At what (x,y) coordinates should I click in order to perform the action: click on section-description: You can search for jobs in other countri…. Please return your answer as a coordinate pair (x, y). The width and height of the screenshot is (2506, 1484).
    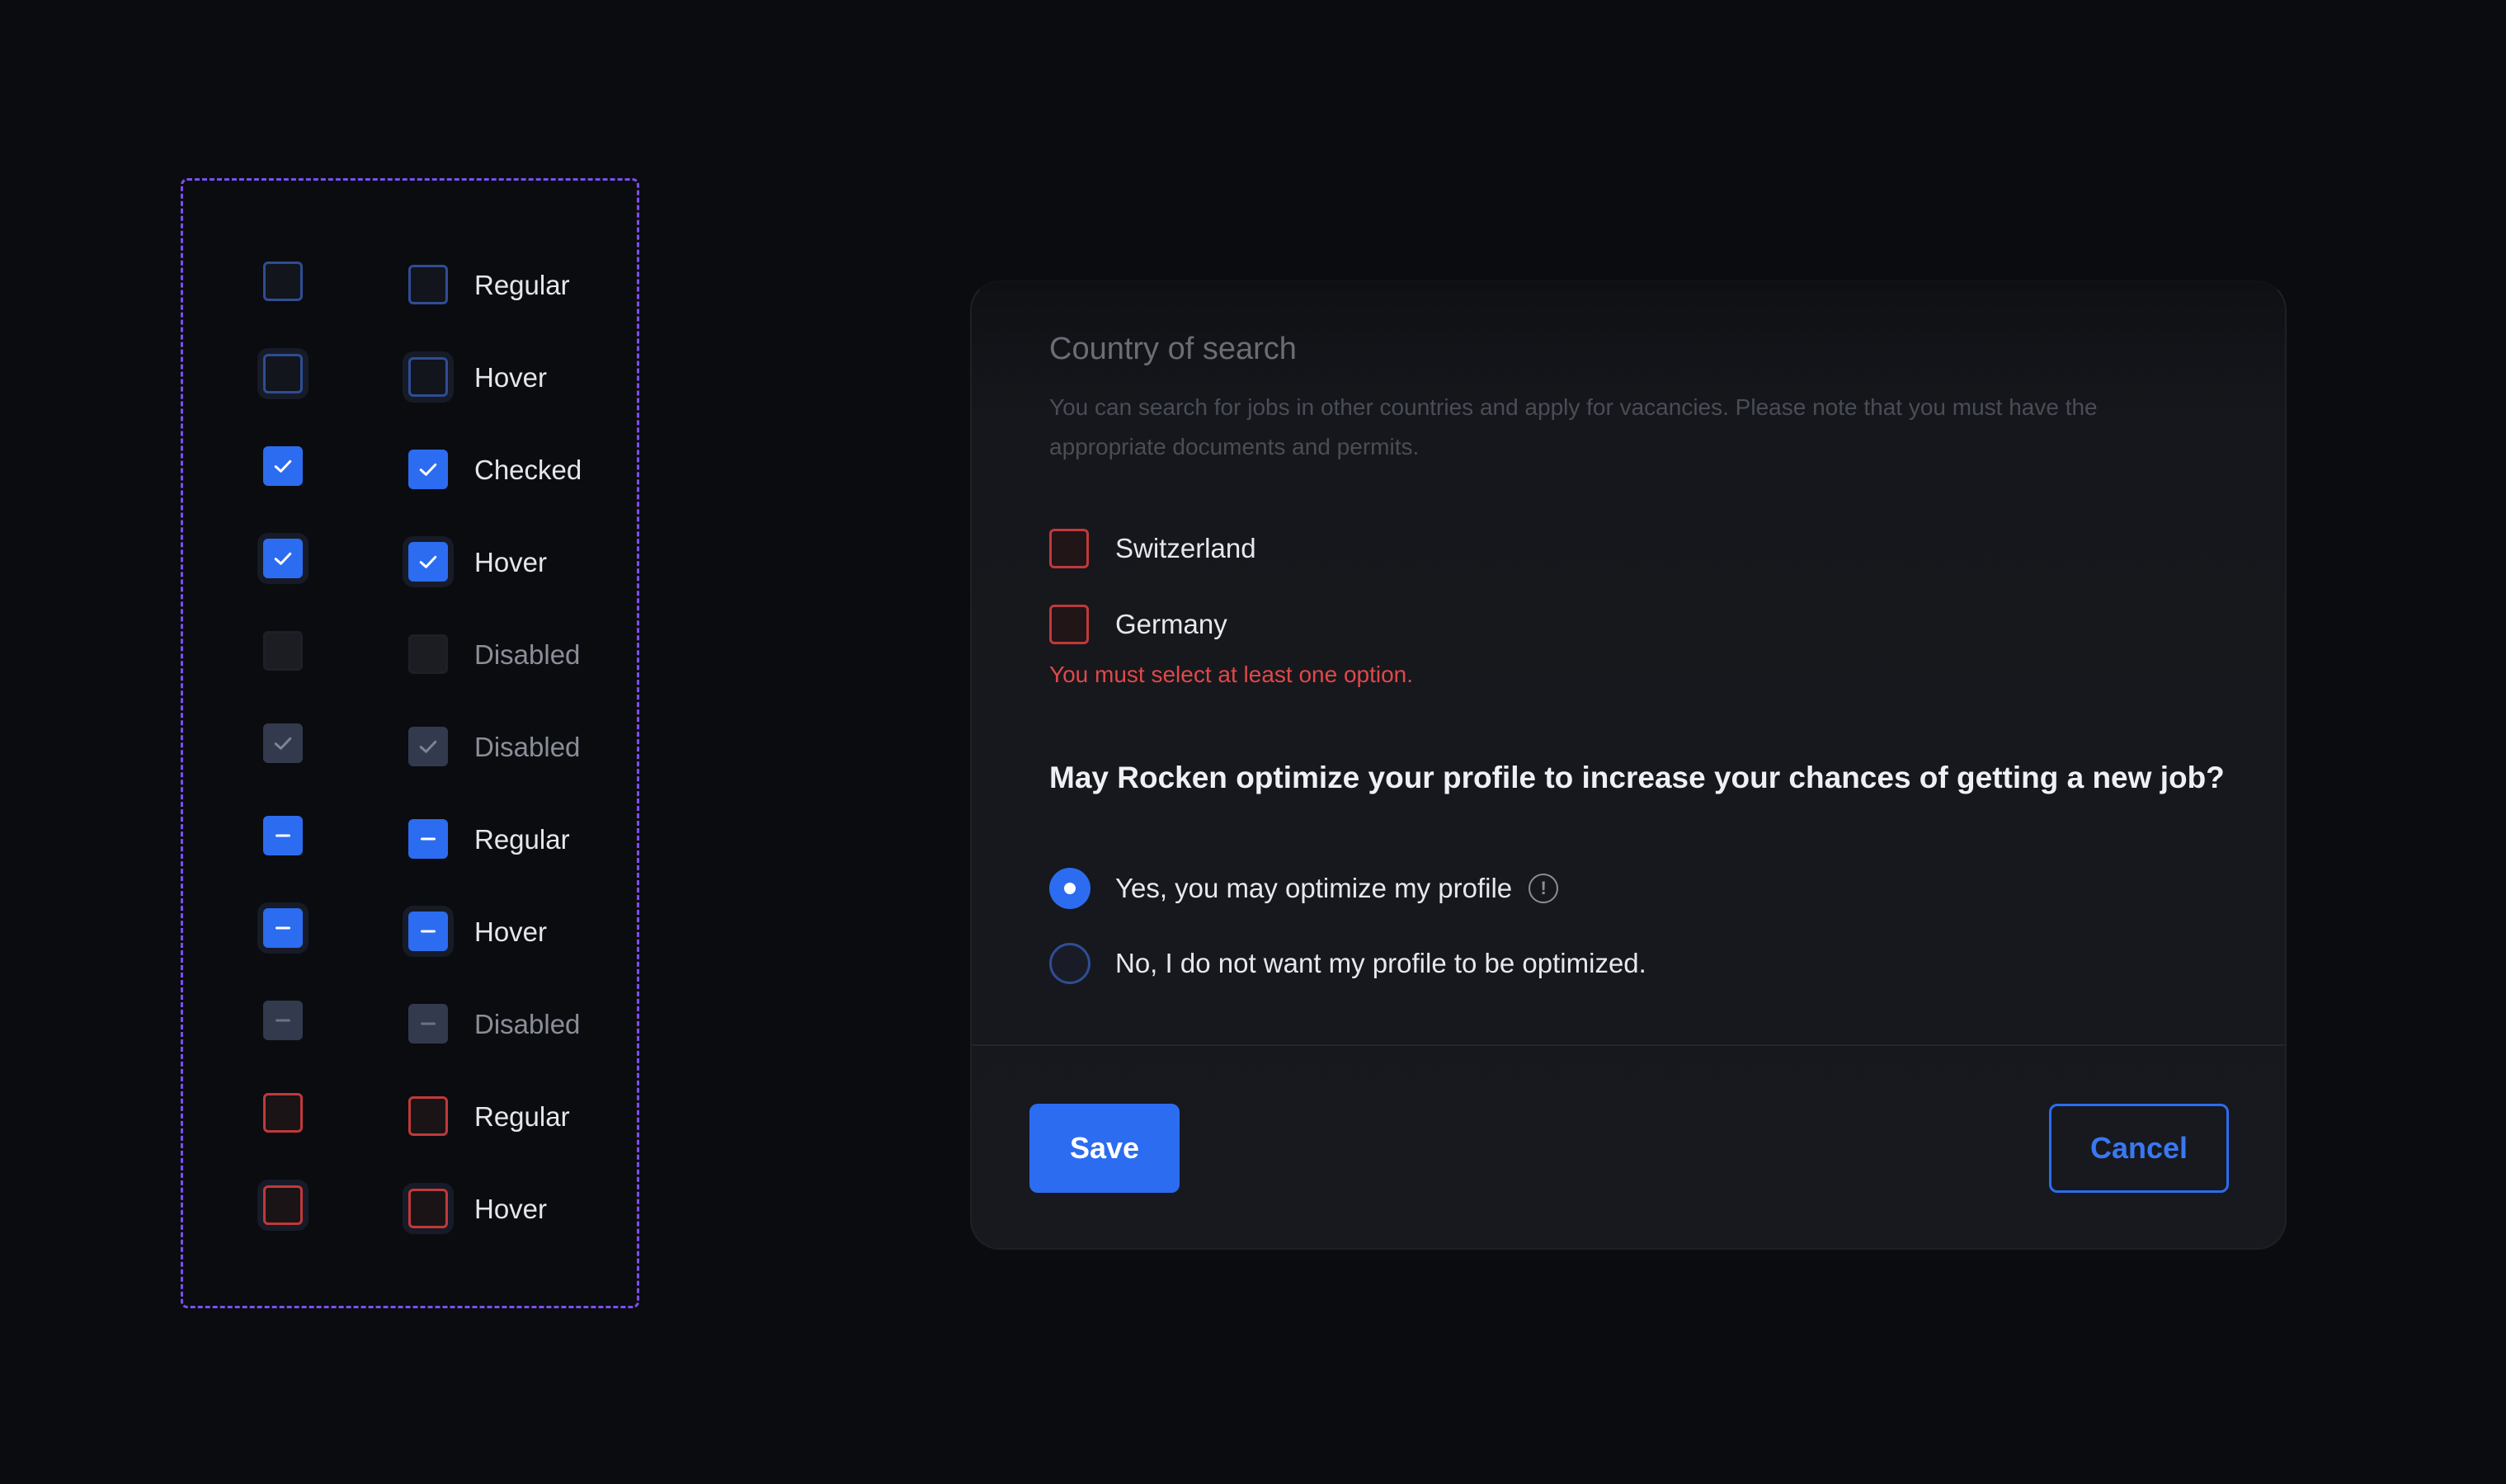
    Looking at the image, I should click on (1573, 426).